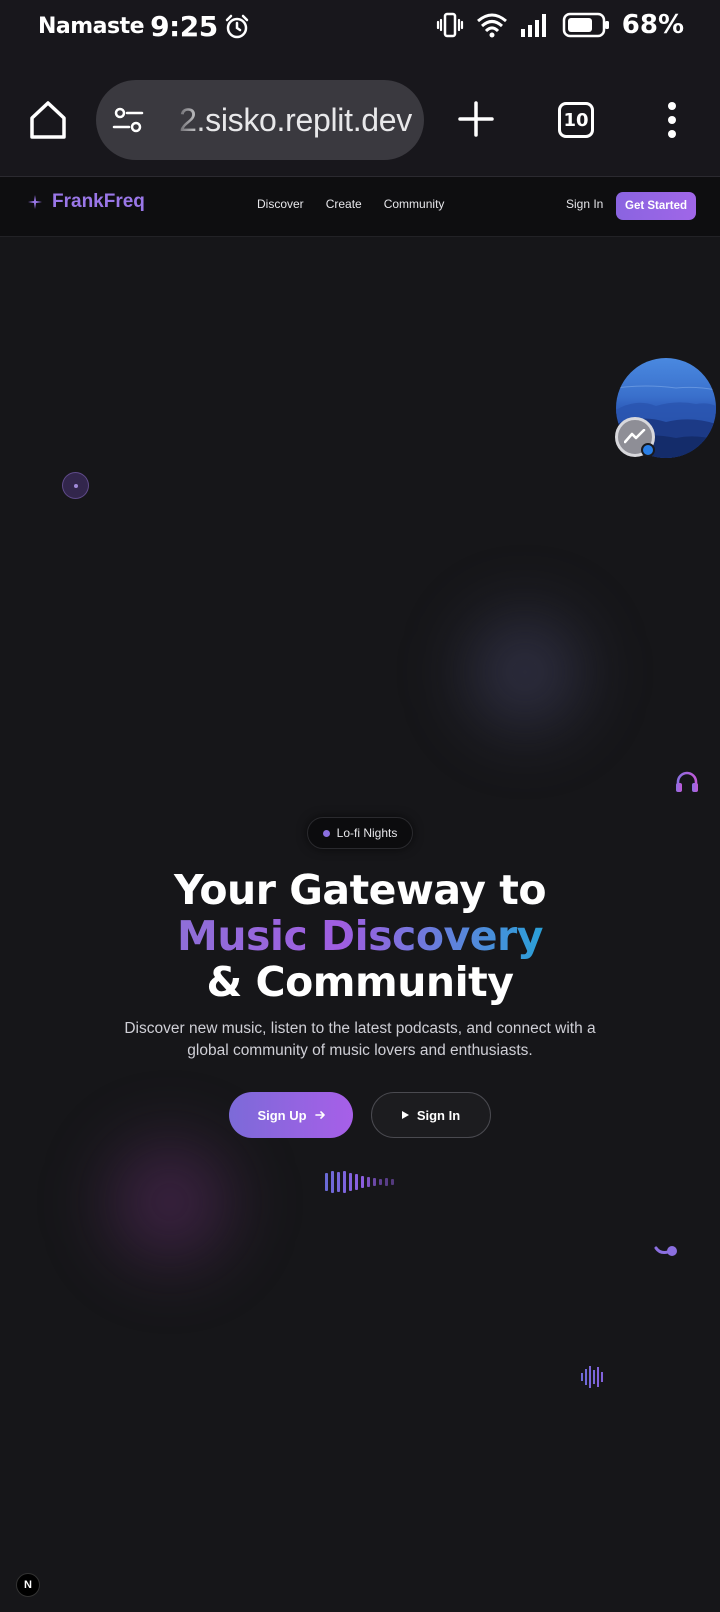  What do you see at coordinates (560, 25) in the screenshot?
I see `status-right: 68%` at bounding box center [560, 25].